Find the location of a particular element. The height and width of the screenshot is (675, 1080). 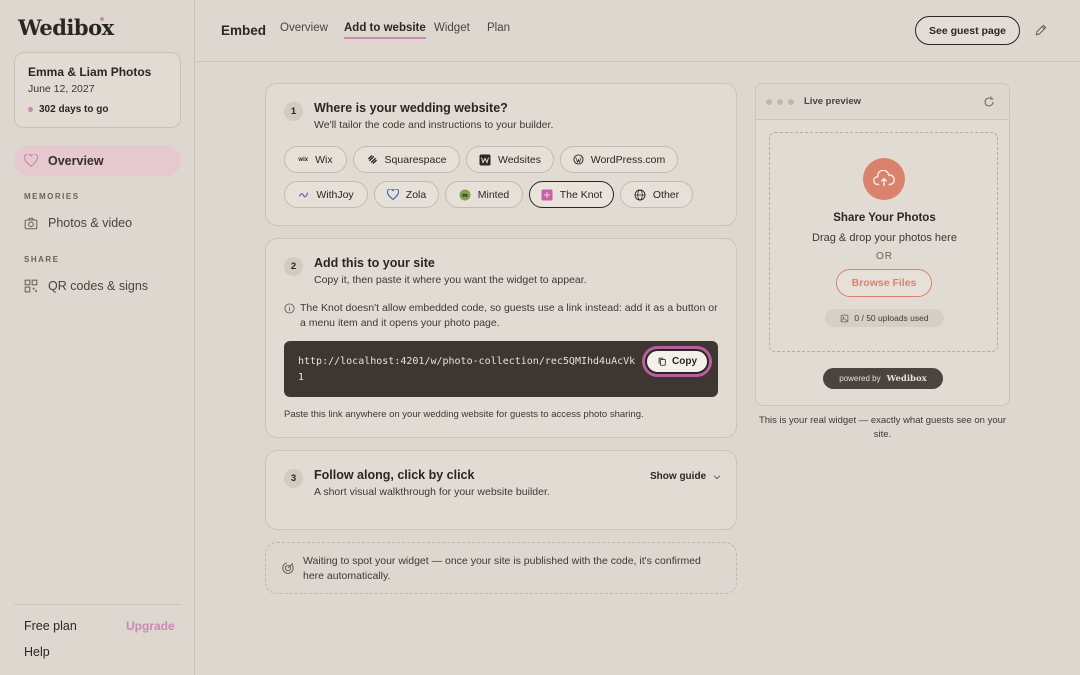

section-label-share: SHARE is located at coordinates (42, 259).